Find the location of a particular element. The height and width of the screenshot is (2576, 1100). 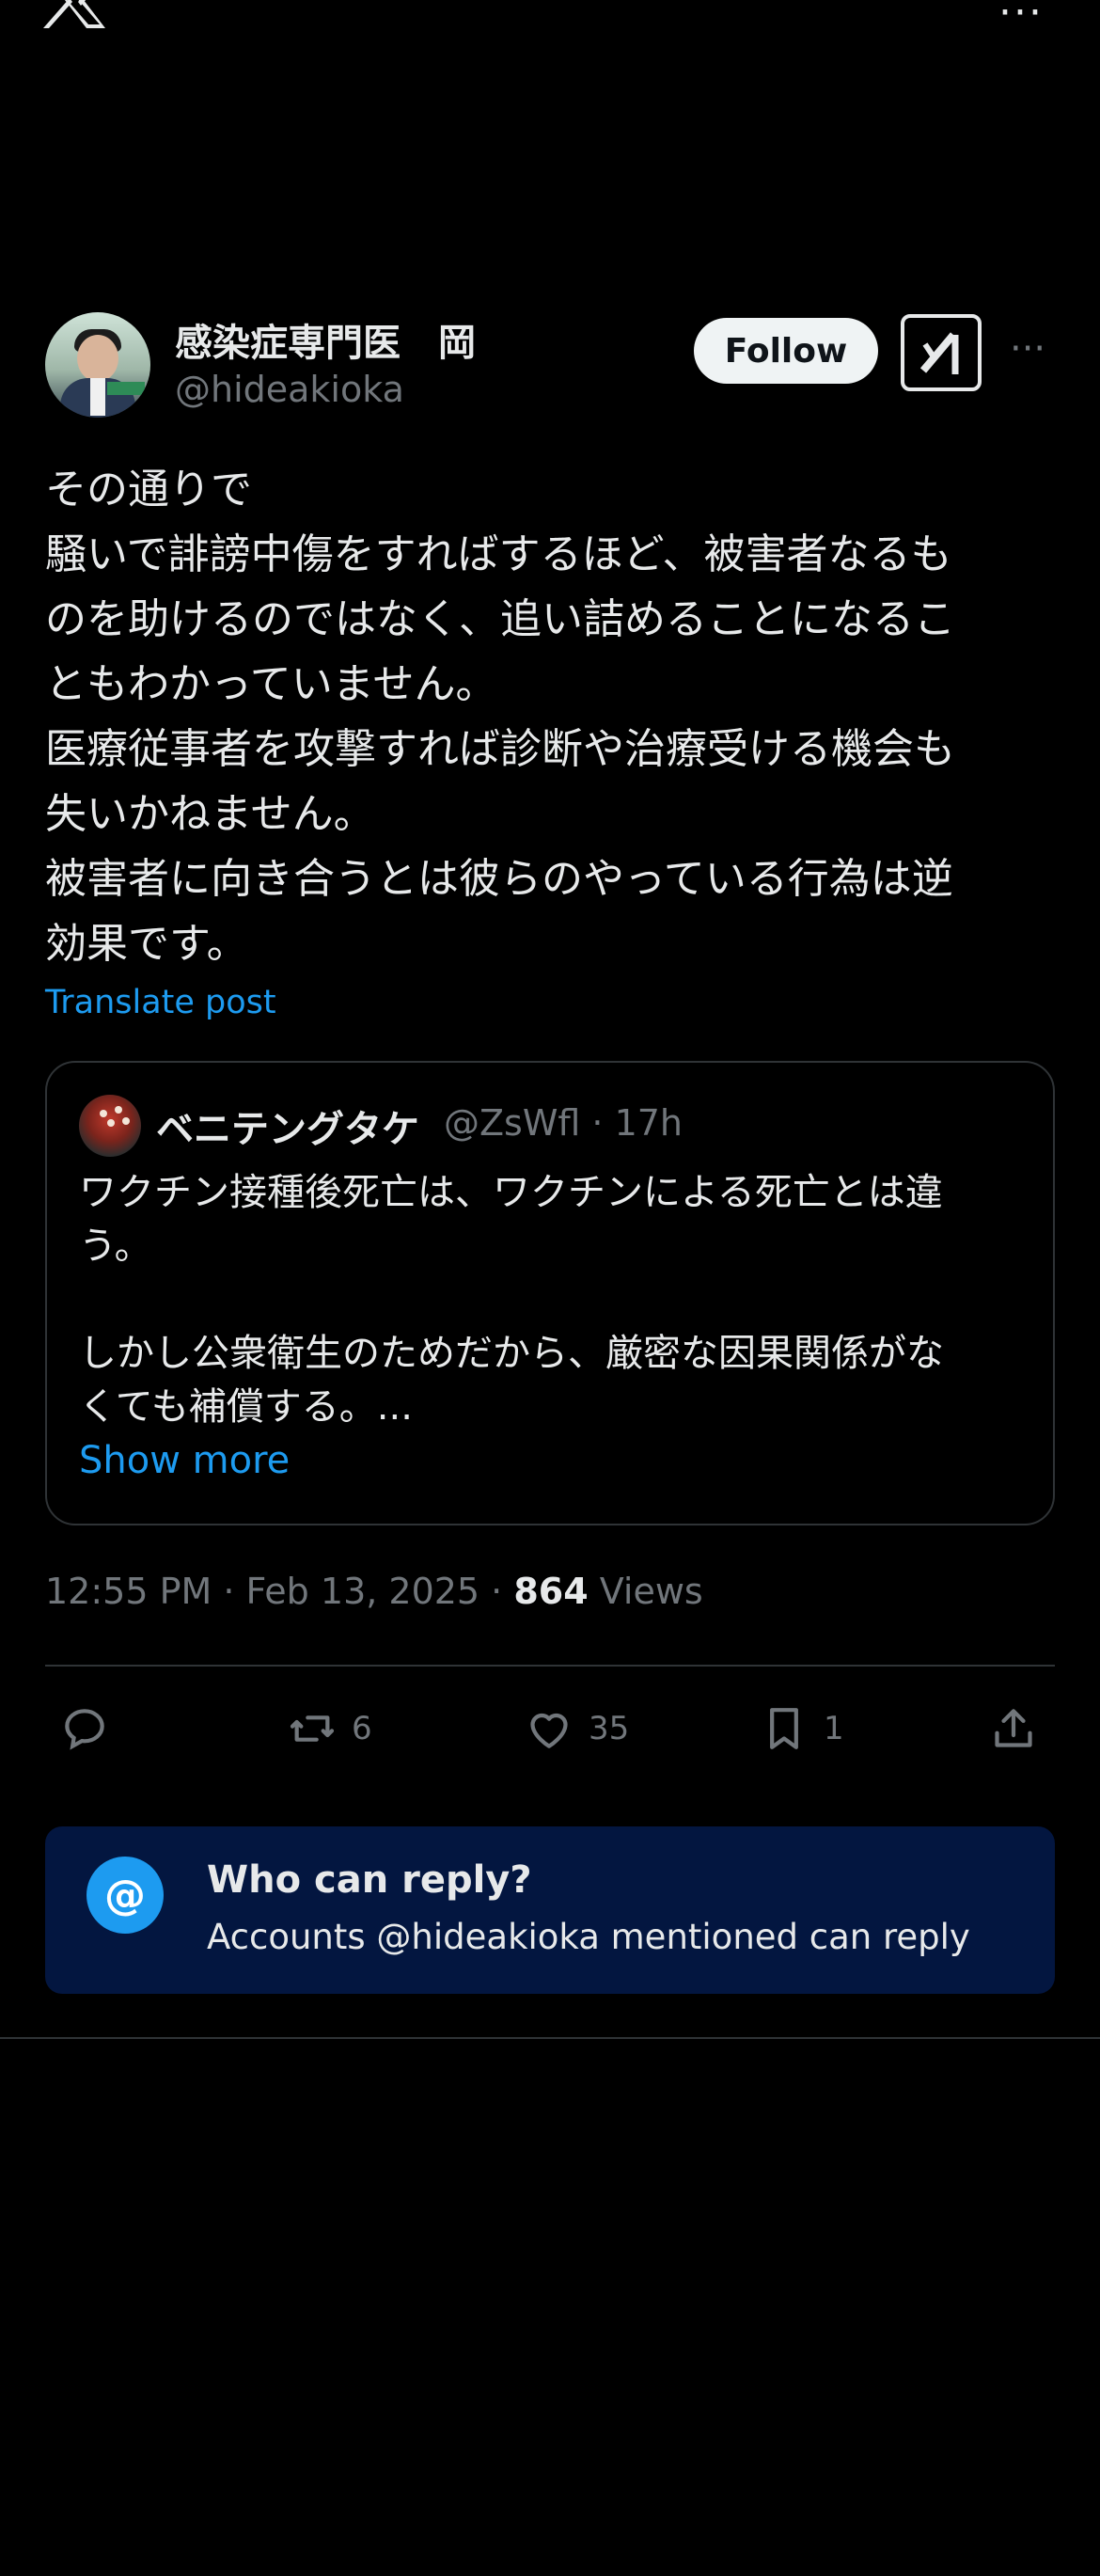

tweet-more-icon: ··· is located at coordinates (1027, 349).